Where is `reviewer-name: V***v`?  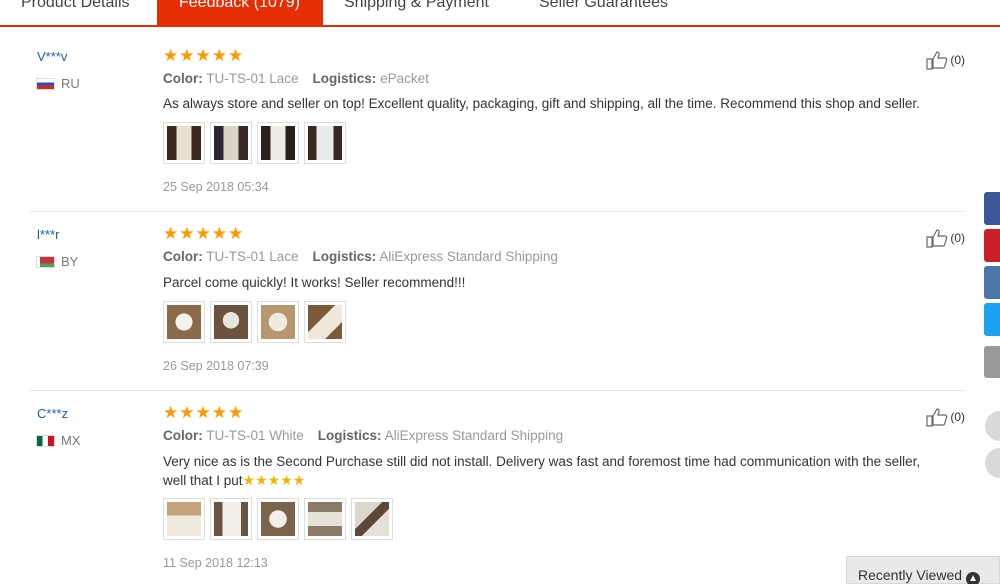
reviewer-name: V***v is located at coordinates (52, 56).